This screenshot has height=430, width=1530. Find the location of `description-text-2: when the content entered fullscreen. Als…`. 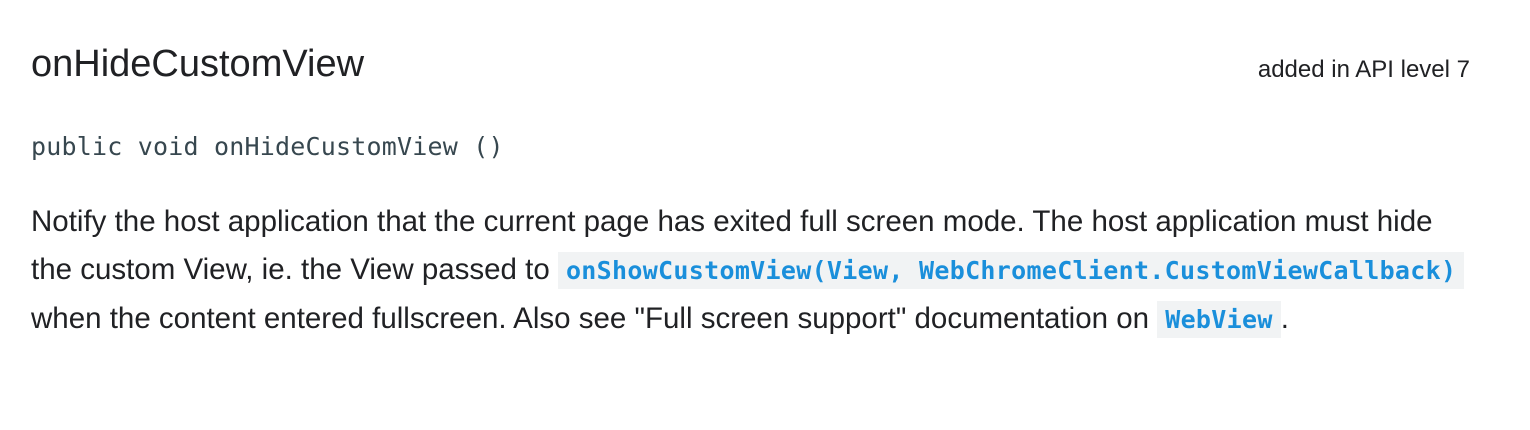

description-text-2: when the content entered fullscreen. Als… is located at coordinates (594, 318).